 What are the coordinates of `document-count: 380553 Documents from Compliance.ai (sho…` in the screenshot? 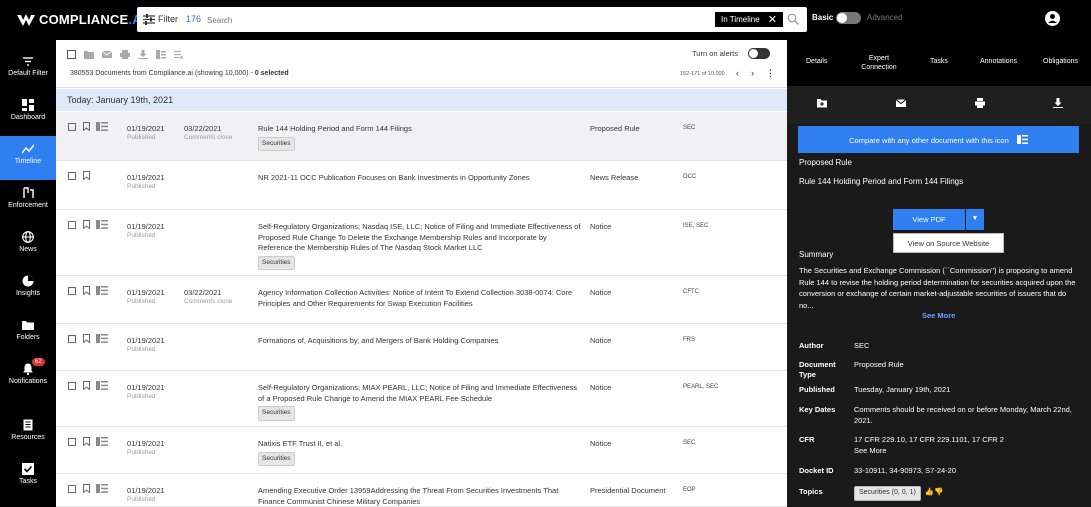 It's located at (179, 73).